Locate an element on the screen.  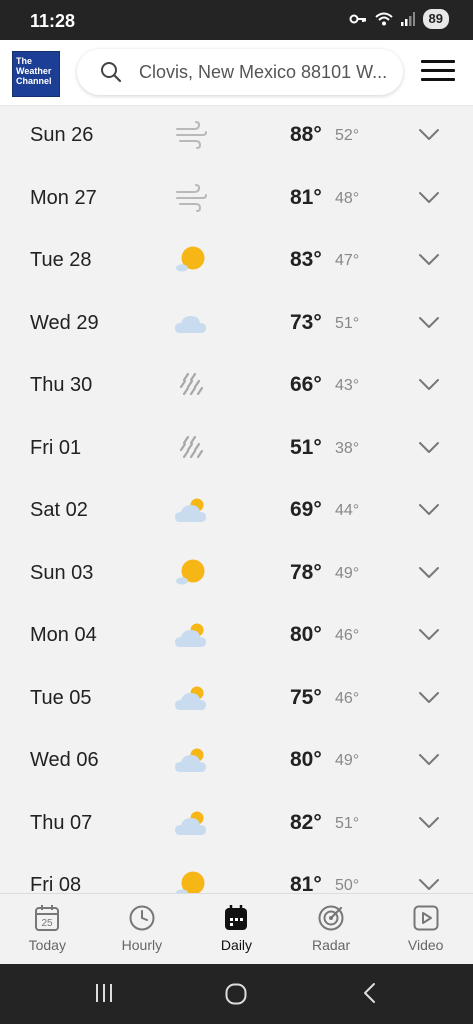
low-temp: 52° is located at coordinates (347, 135).